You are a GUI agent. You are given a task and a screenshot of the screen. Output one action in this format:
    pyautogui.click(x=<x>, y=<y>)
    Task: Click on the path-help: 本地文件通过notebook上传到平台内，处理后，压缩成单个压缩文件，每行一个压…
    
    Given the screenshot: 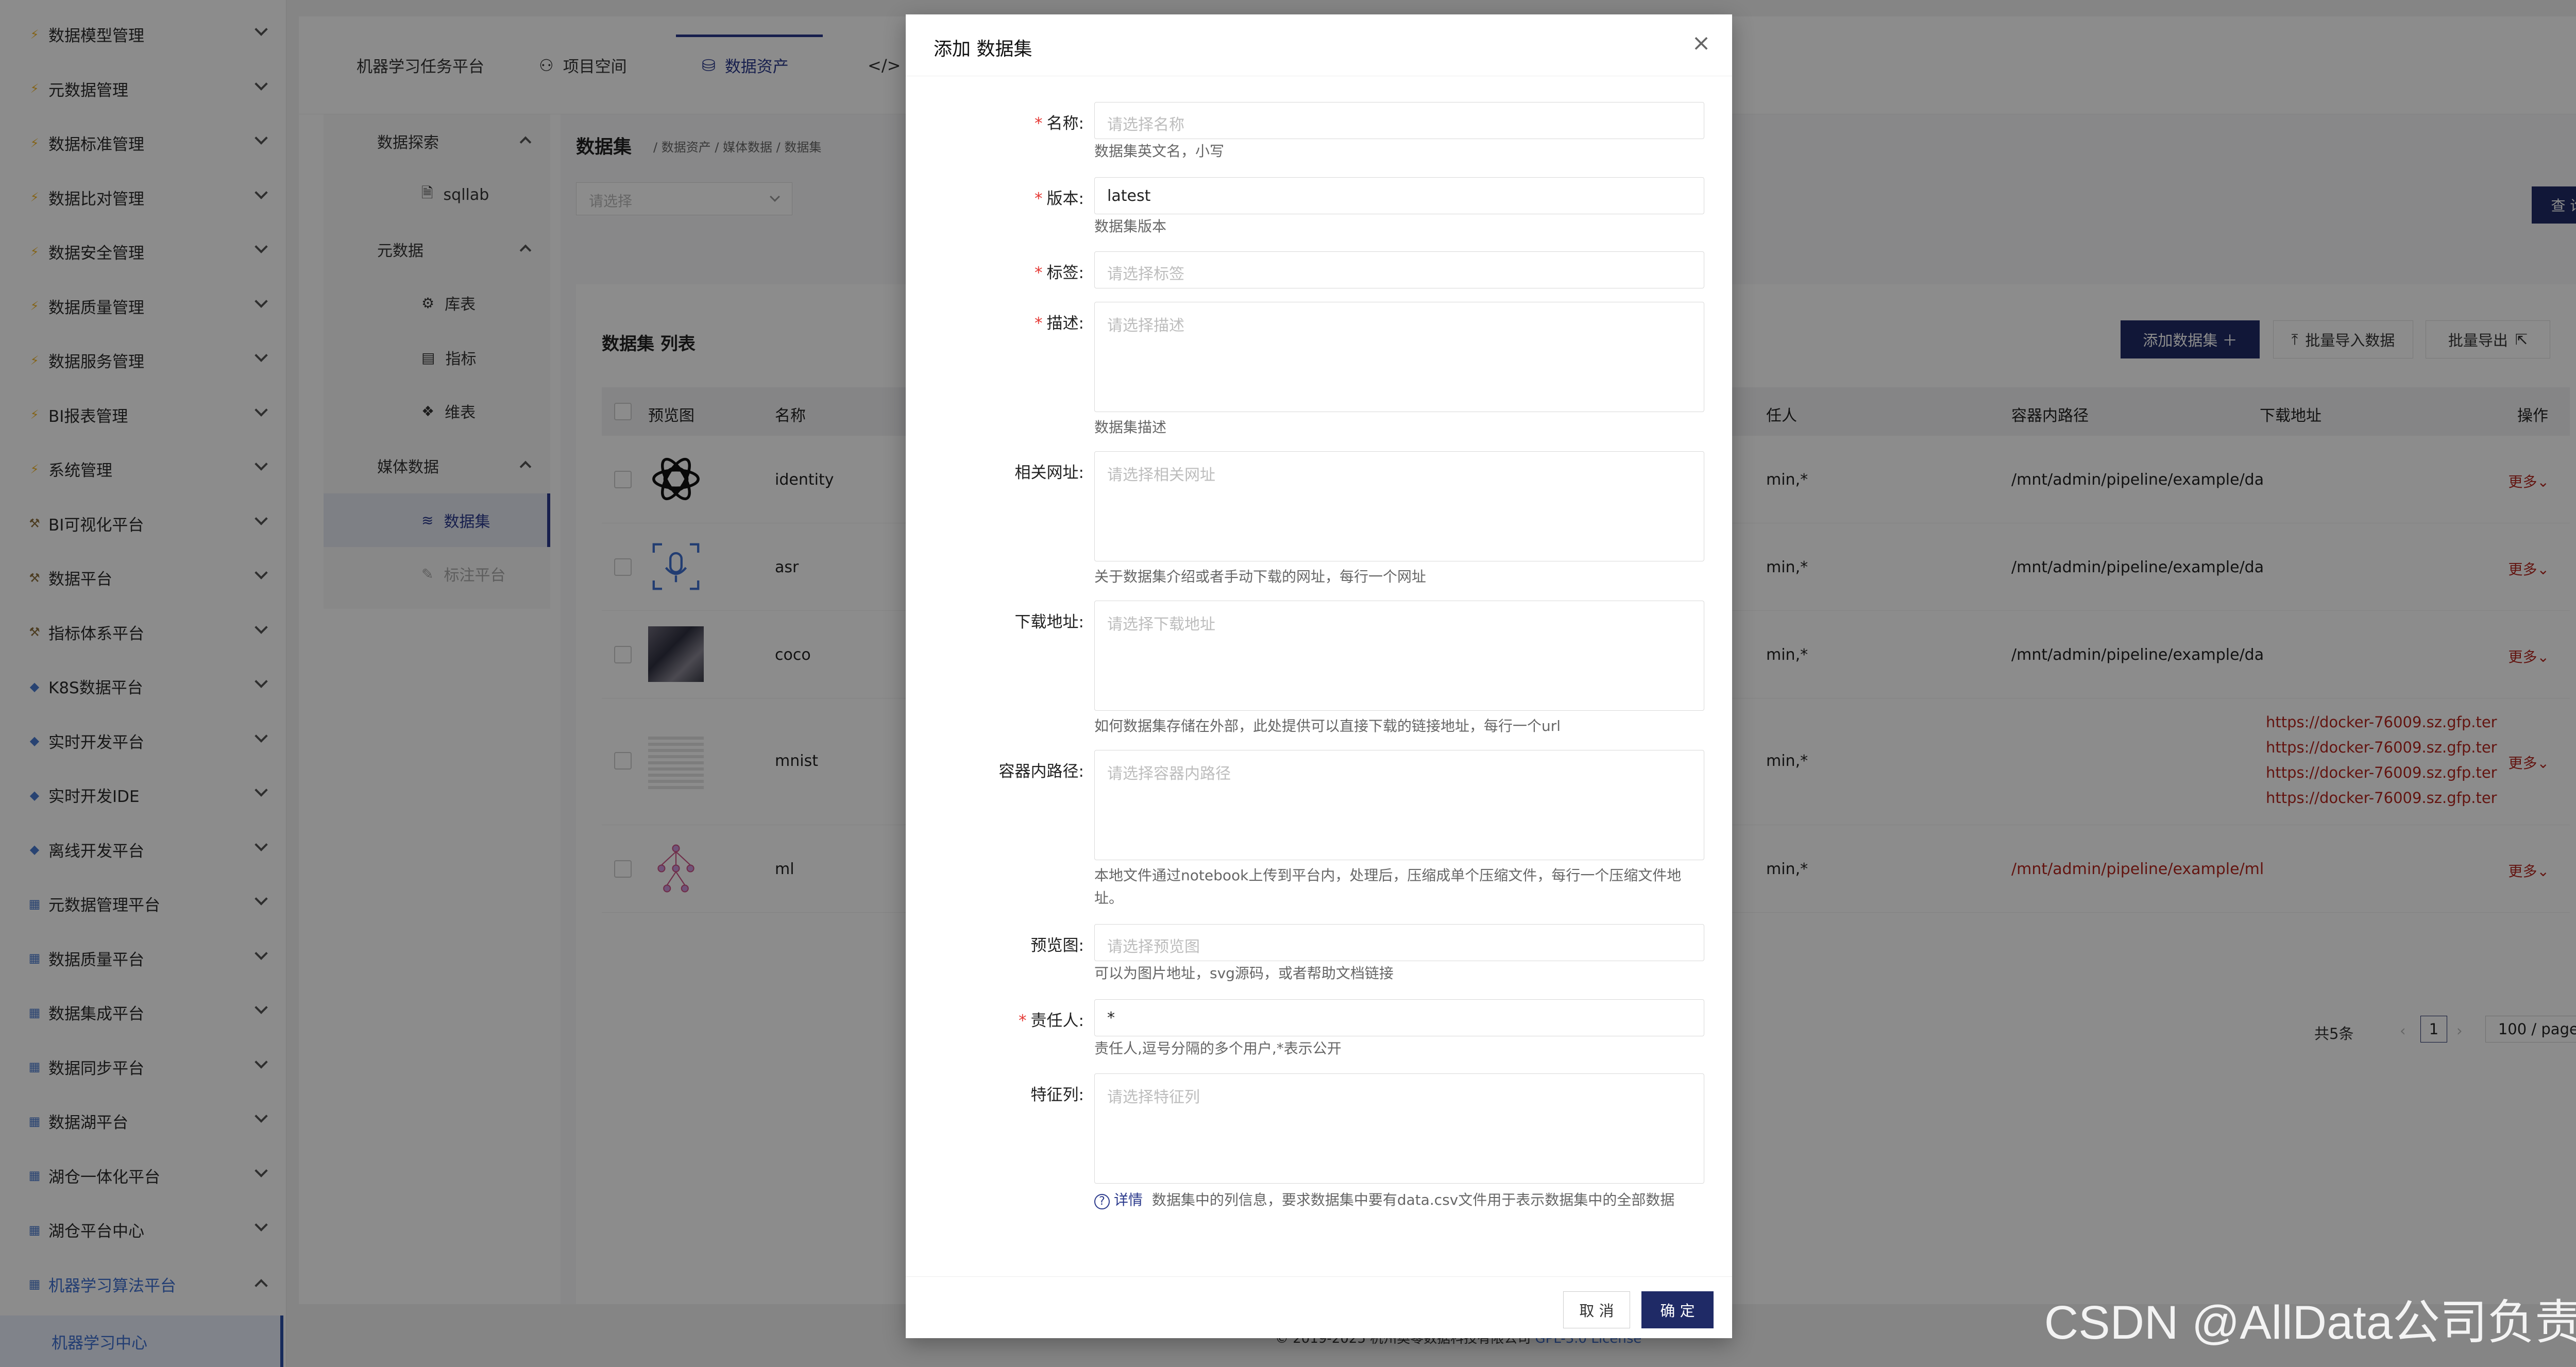 What is the action you would take?
    pyautogui.click(x=1388, y=887)
    